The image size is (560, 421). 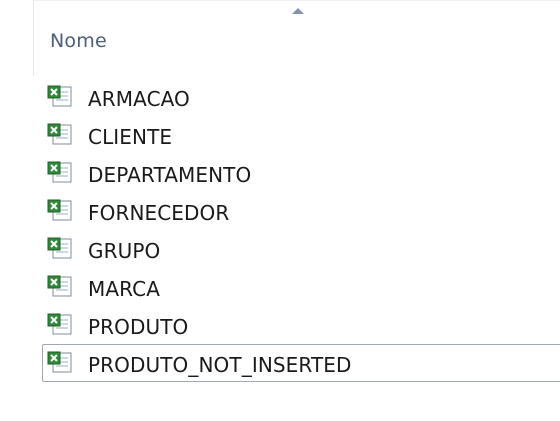 What do you see at coordinates (124, 251) in the screenshot?
I see `file-name: GRUPO` at bounding box center [124, 251].